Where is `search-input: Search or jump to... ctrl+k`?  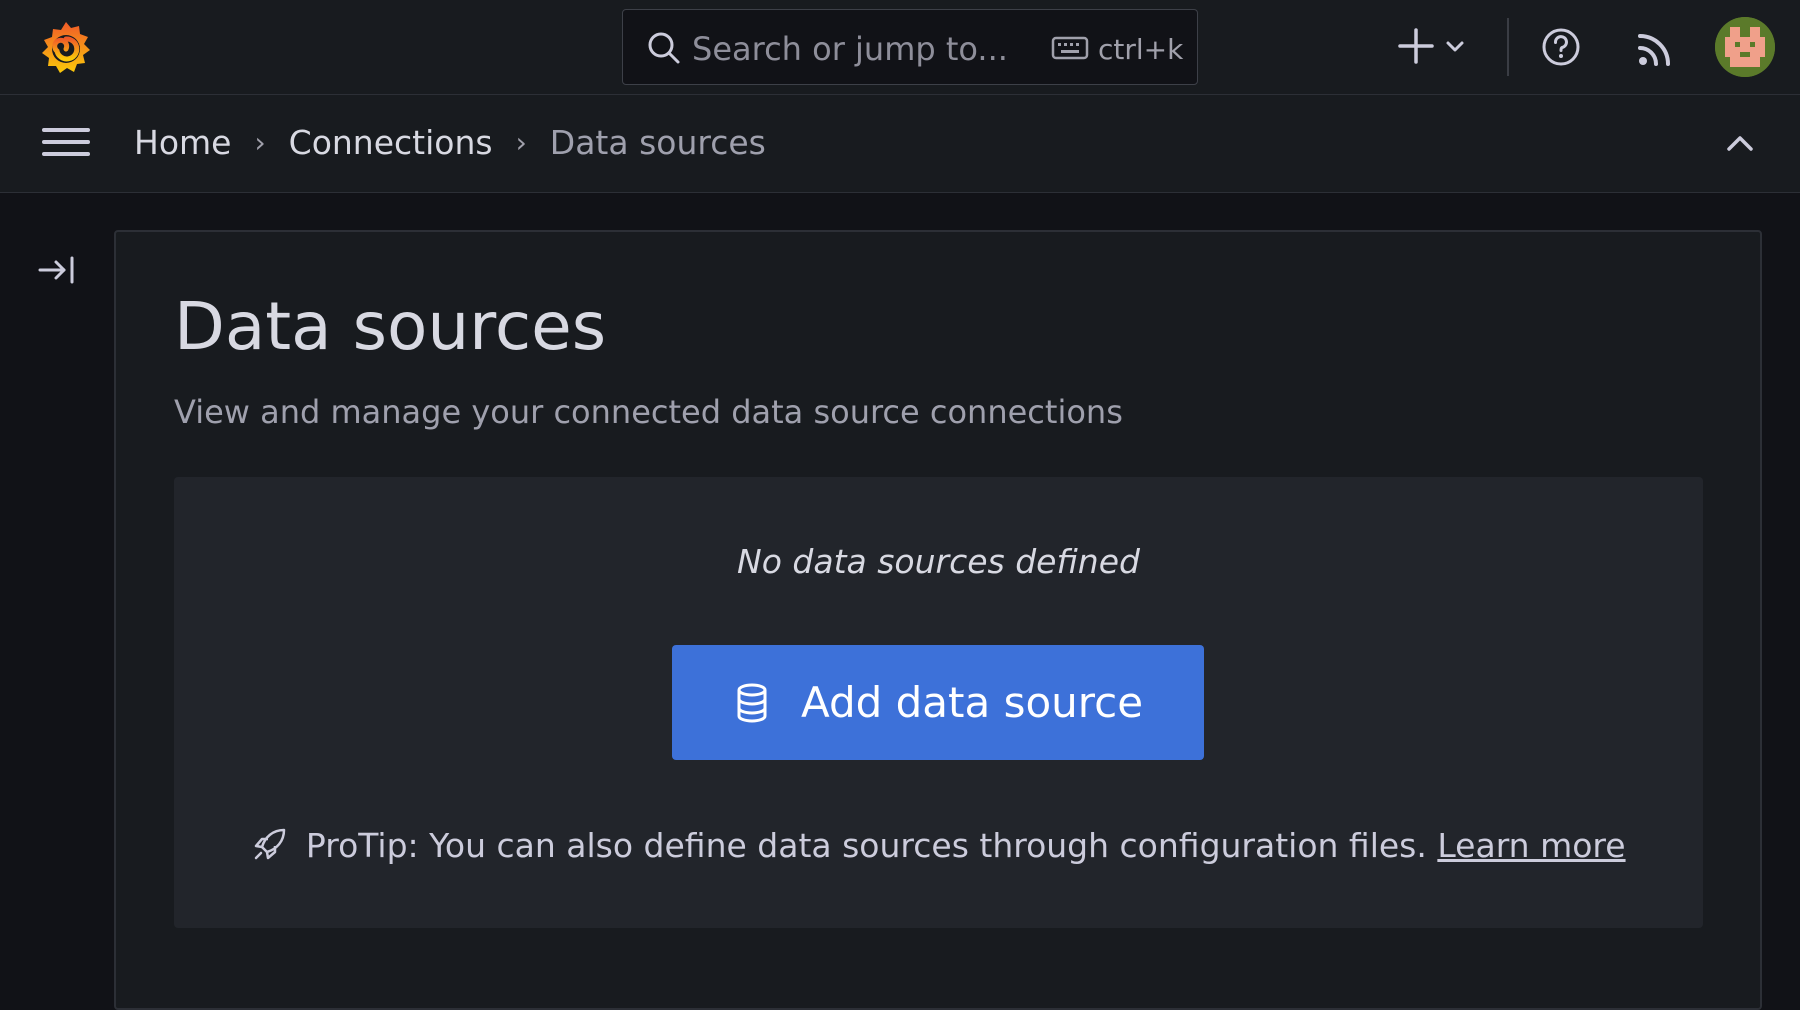
search-input: Search or jump to... ctrl+k is located at coordinates (910, 47).